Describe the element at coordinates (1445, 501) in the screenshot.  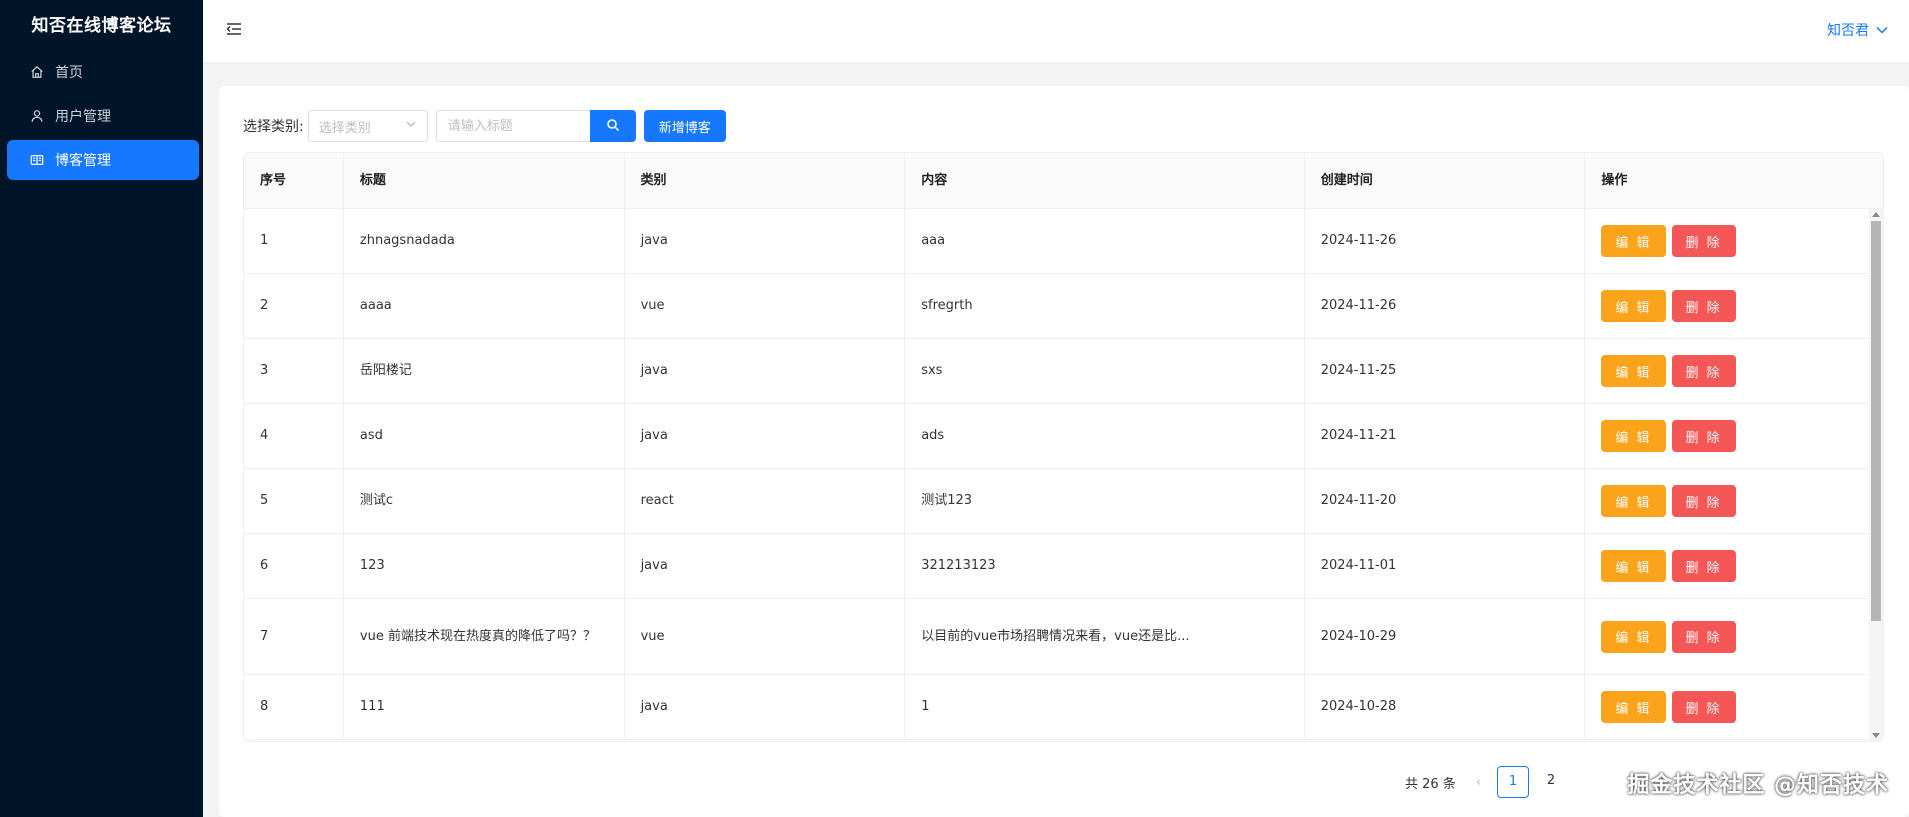
I see `cell-created: 2024-11-20` at that location.